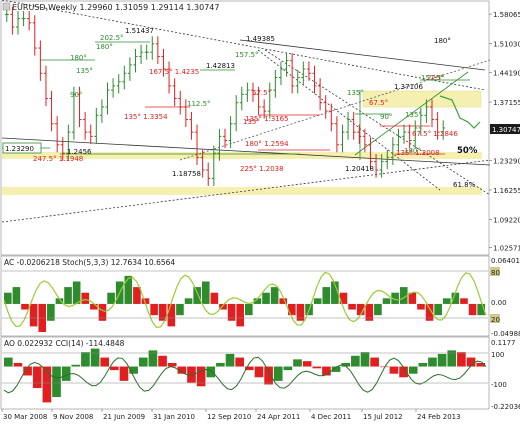 The image size is (520, 429). Describe the element at coordinates (503, 343) in the screenshot. I see `ao-tick-label: 0.1177` at that location.